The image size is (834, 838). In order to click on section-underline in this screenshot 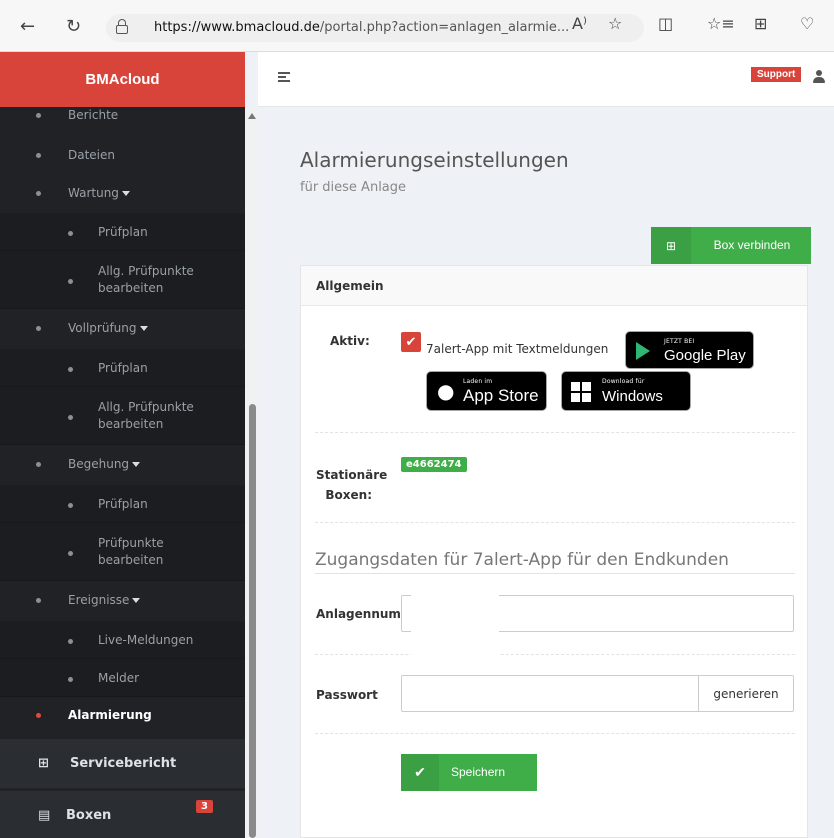, I will do `click(555, 573)`.